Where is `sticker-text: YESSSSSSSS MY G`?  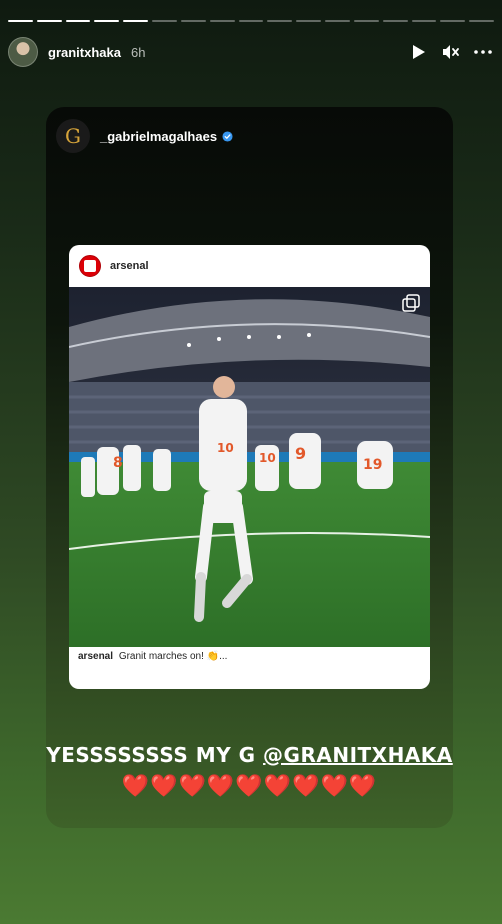
sticker-text: YESSSSSSSS MY G is located at coordinates (151, 755).